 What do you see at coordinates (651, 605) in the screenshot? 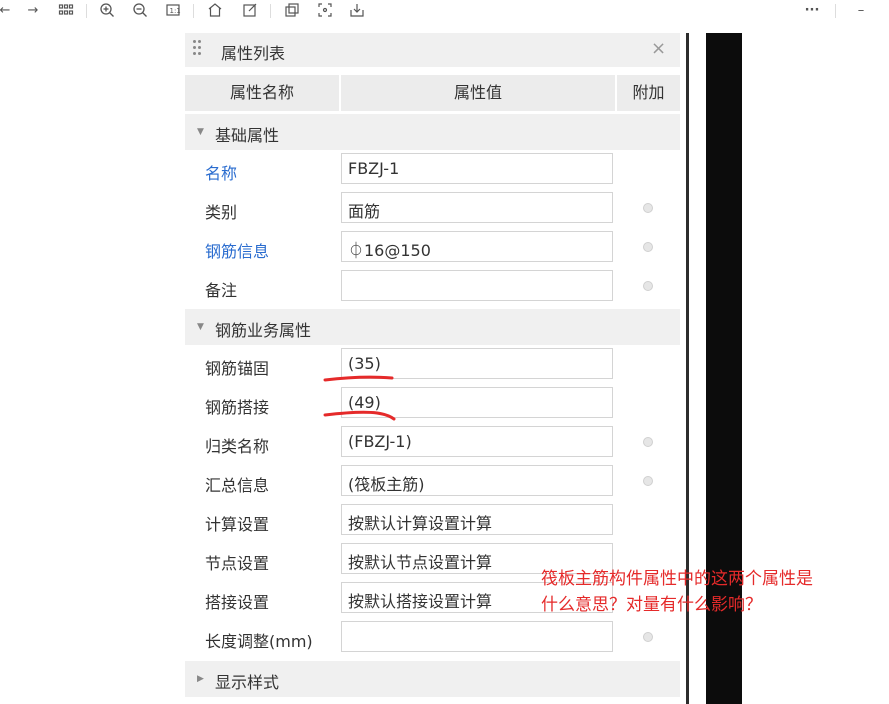
I see `annotation-line-2: 什么意思？对量有什么影响？` at bounding box center [651, 605].